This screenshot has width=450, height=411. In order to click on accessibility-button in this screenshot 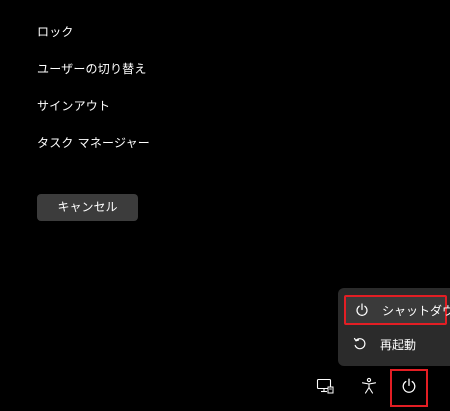, I will do `click(369, 388)`.